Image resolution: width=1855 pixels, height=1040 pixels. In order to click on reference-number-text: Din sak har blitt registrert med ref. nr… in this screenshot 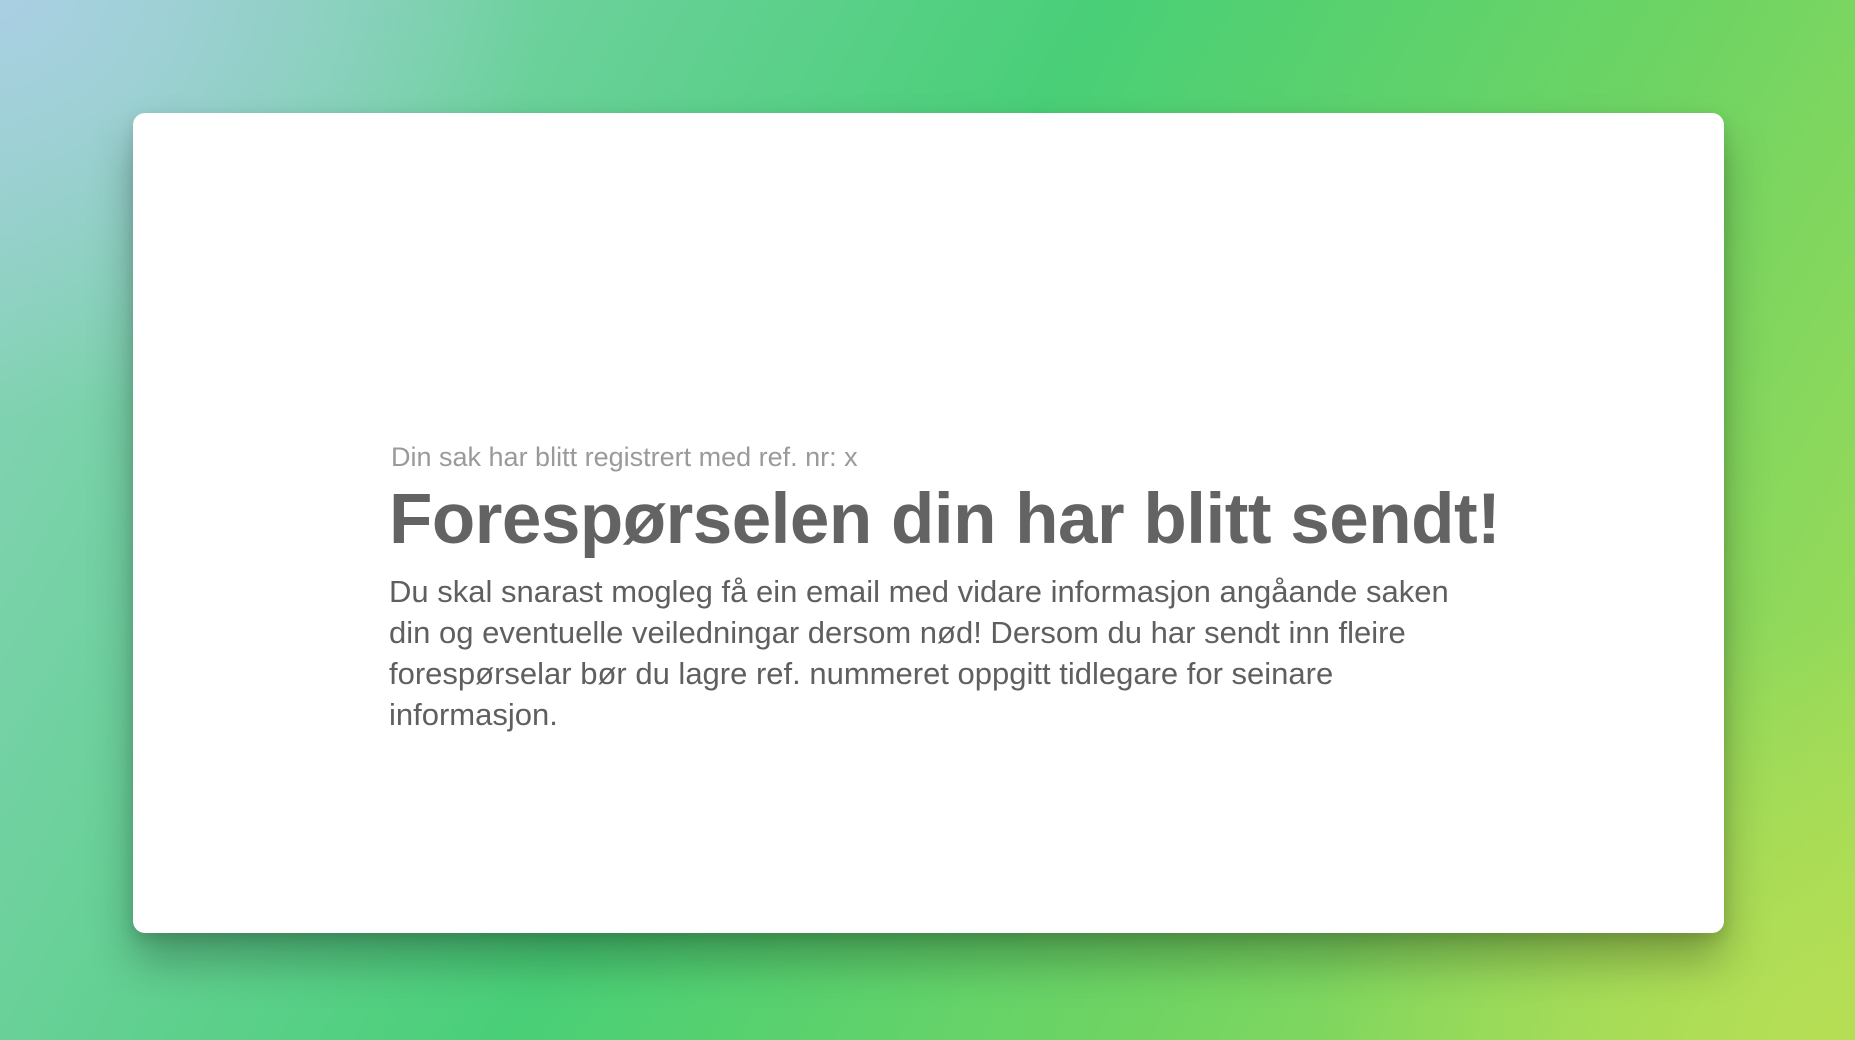, I will do `click(624, 457)`.